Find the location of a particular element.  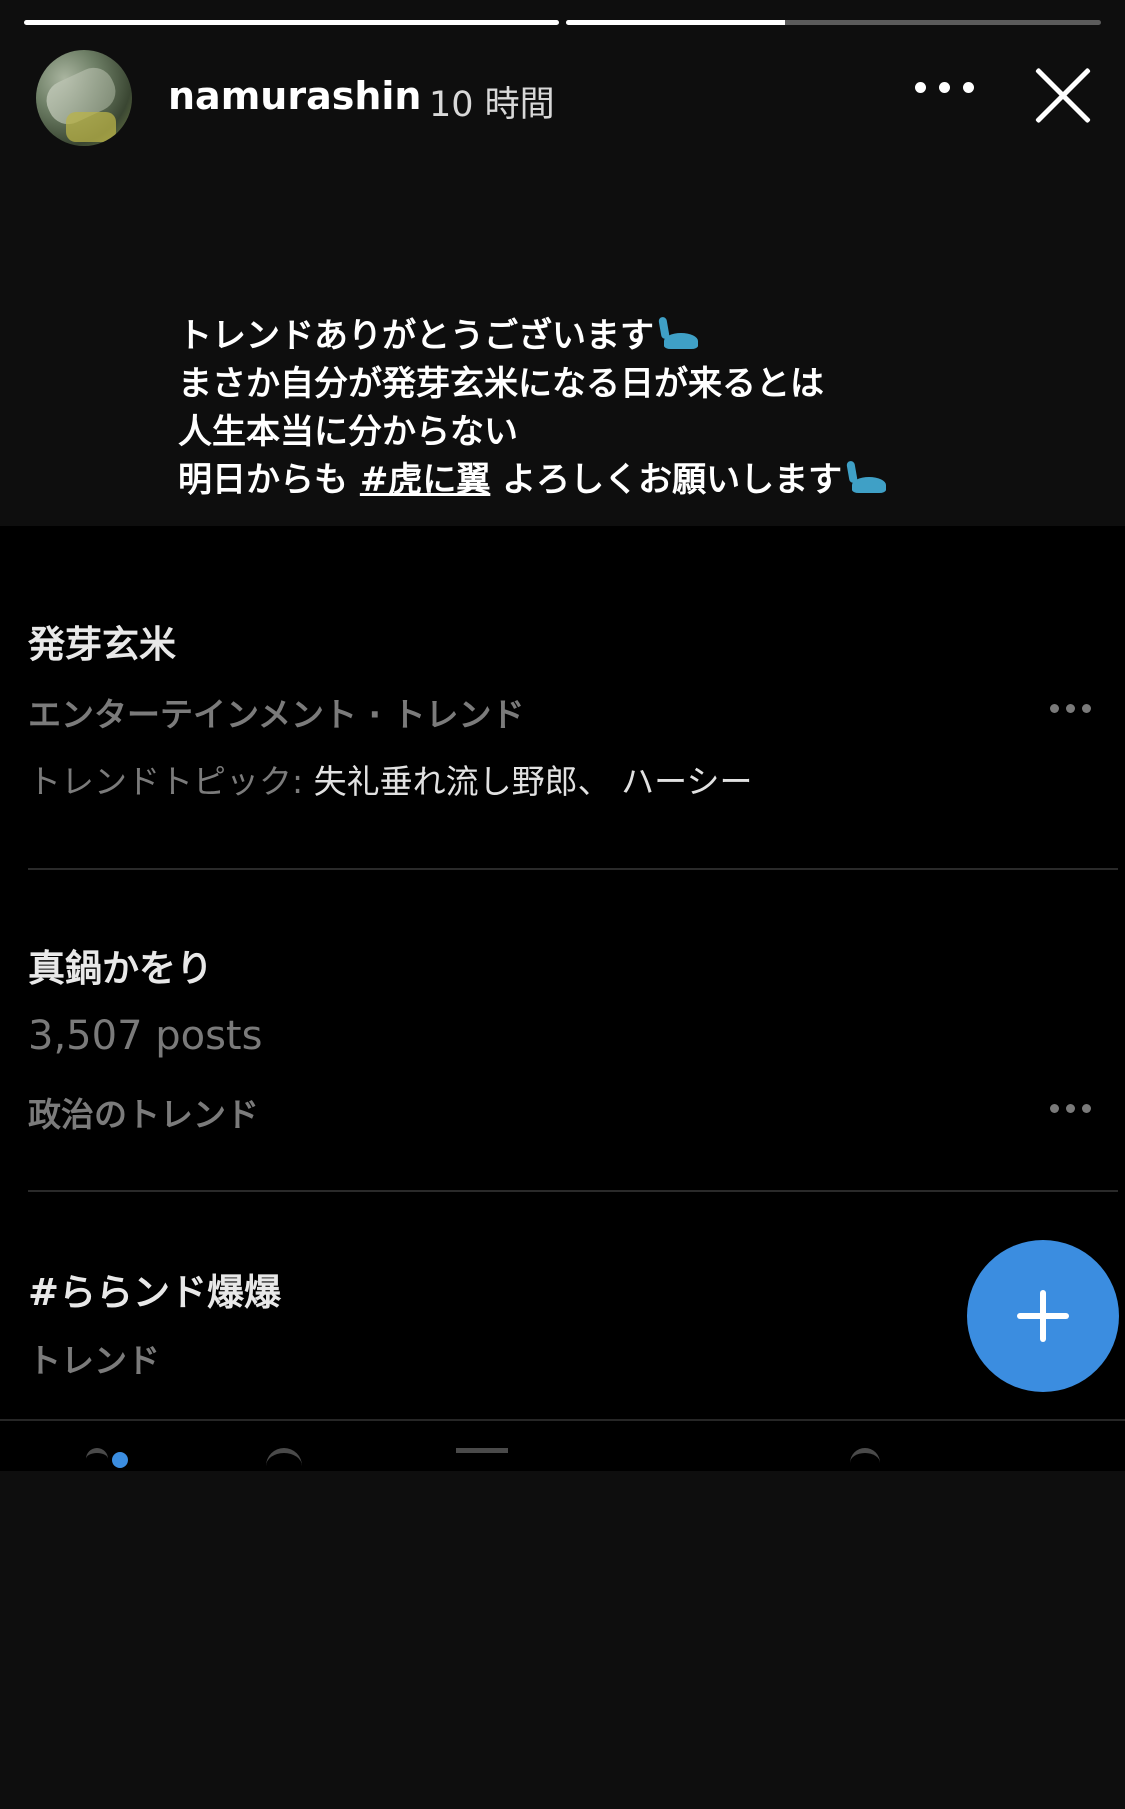

caption-line-3: 人生本当に分からない is located at coordinates (348, 432).